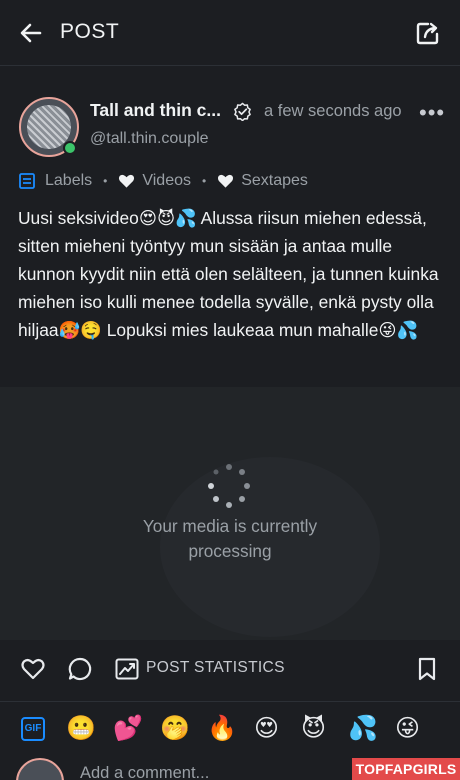  I want to click on post-timestamp: a few seconds ago, so click(333, 111).